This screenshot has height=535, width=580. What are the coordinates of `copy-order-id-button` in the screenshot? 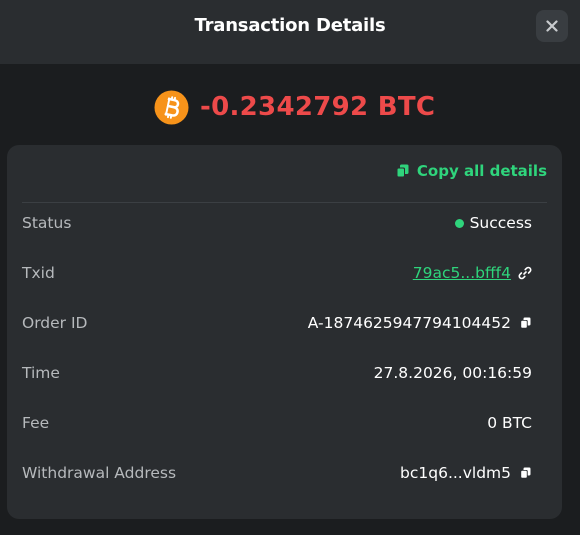 It's located at (525, 323).